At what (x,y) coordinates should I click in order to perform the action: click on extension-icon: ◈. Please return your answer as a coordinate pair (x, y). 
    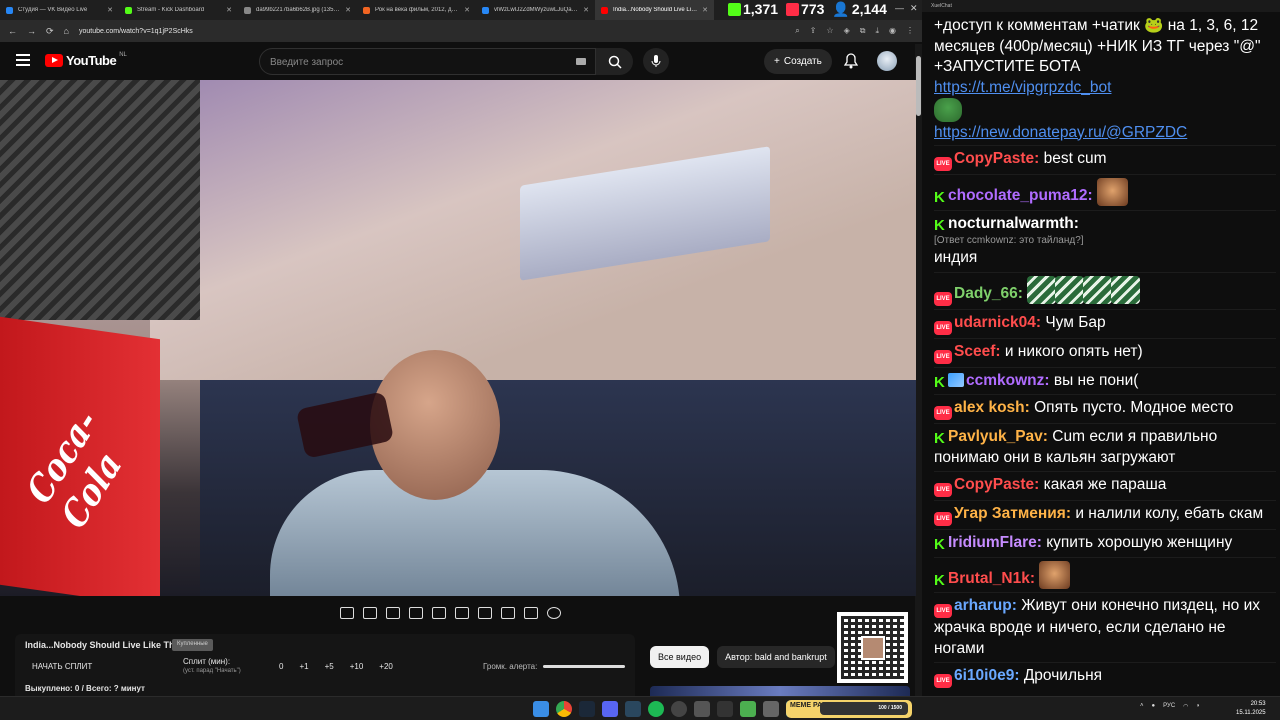
    Looking at the image, I should click on (847, 31).